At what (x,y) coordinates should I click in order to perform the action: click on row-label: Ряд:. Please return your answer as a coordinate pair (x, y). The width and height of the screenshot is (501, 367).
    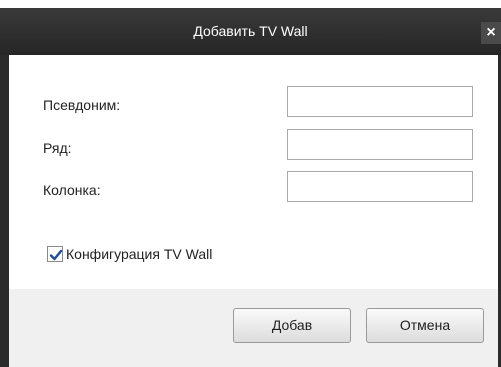
    Looking at the image, I should click on (57, 148).